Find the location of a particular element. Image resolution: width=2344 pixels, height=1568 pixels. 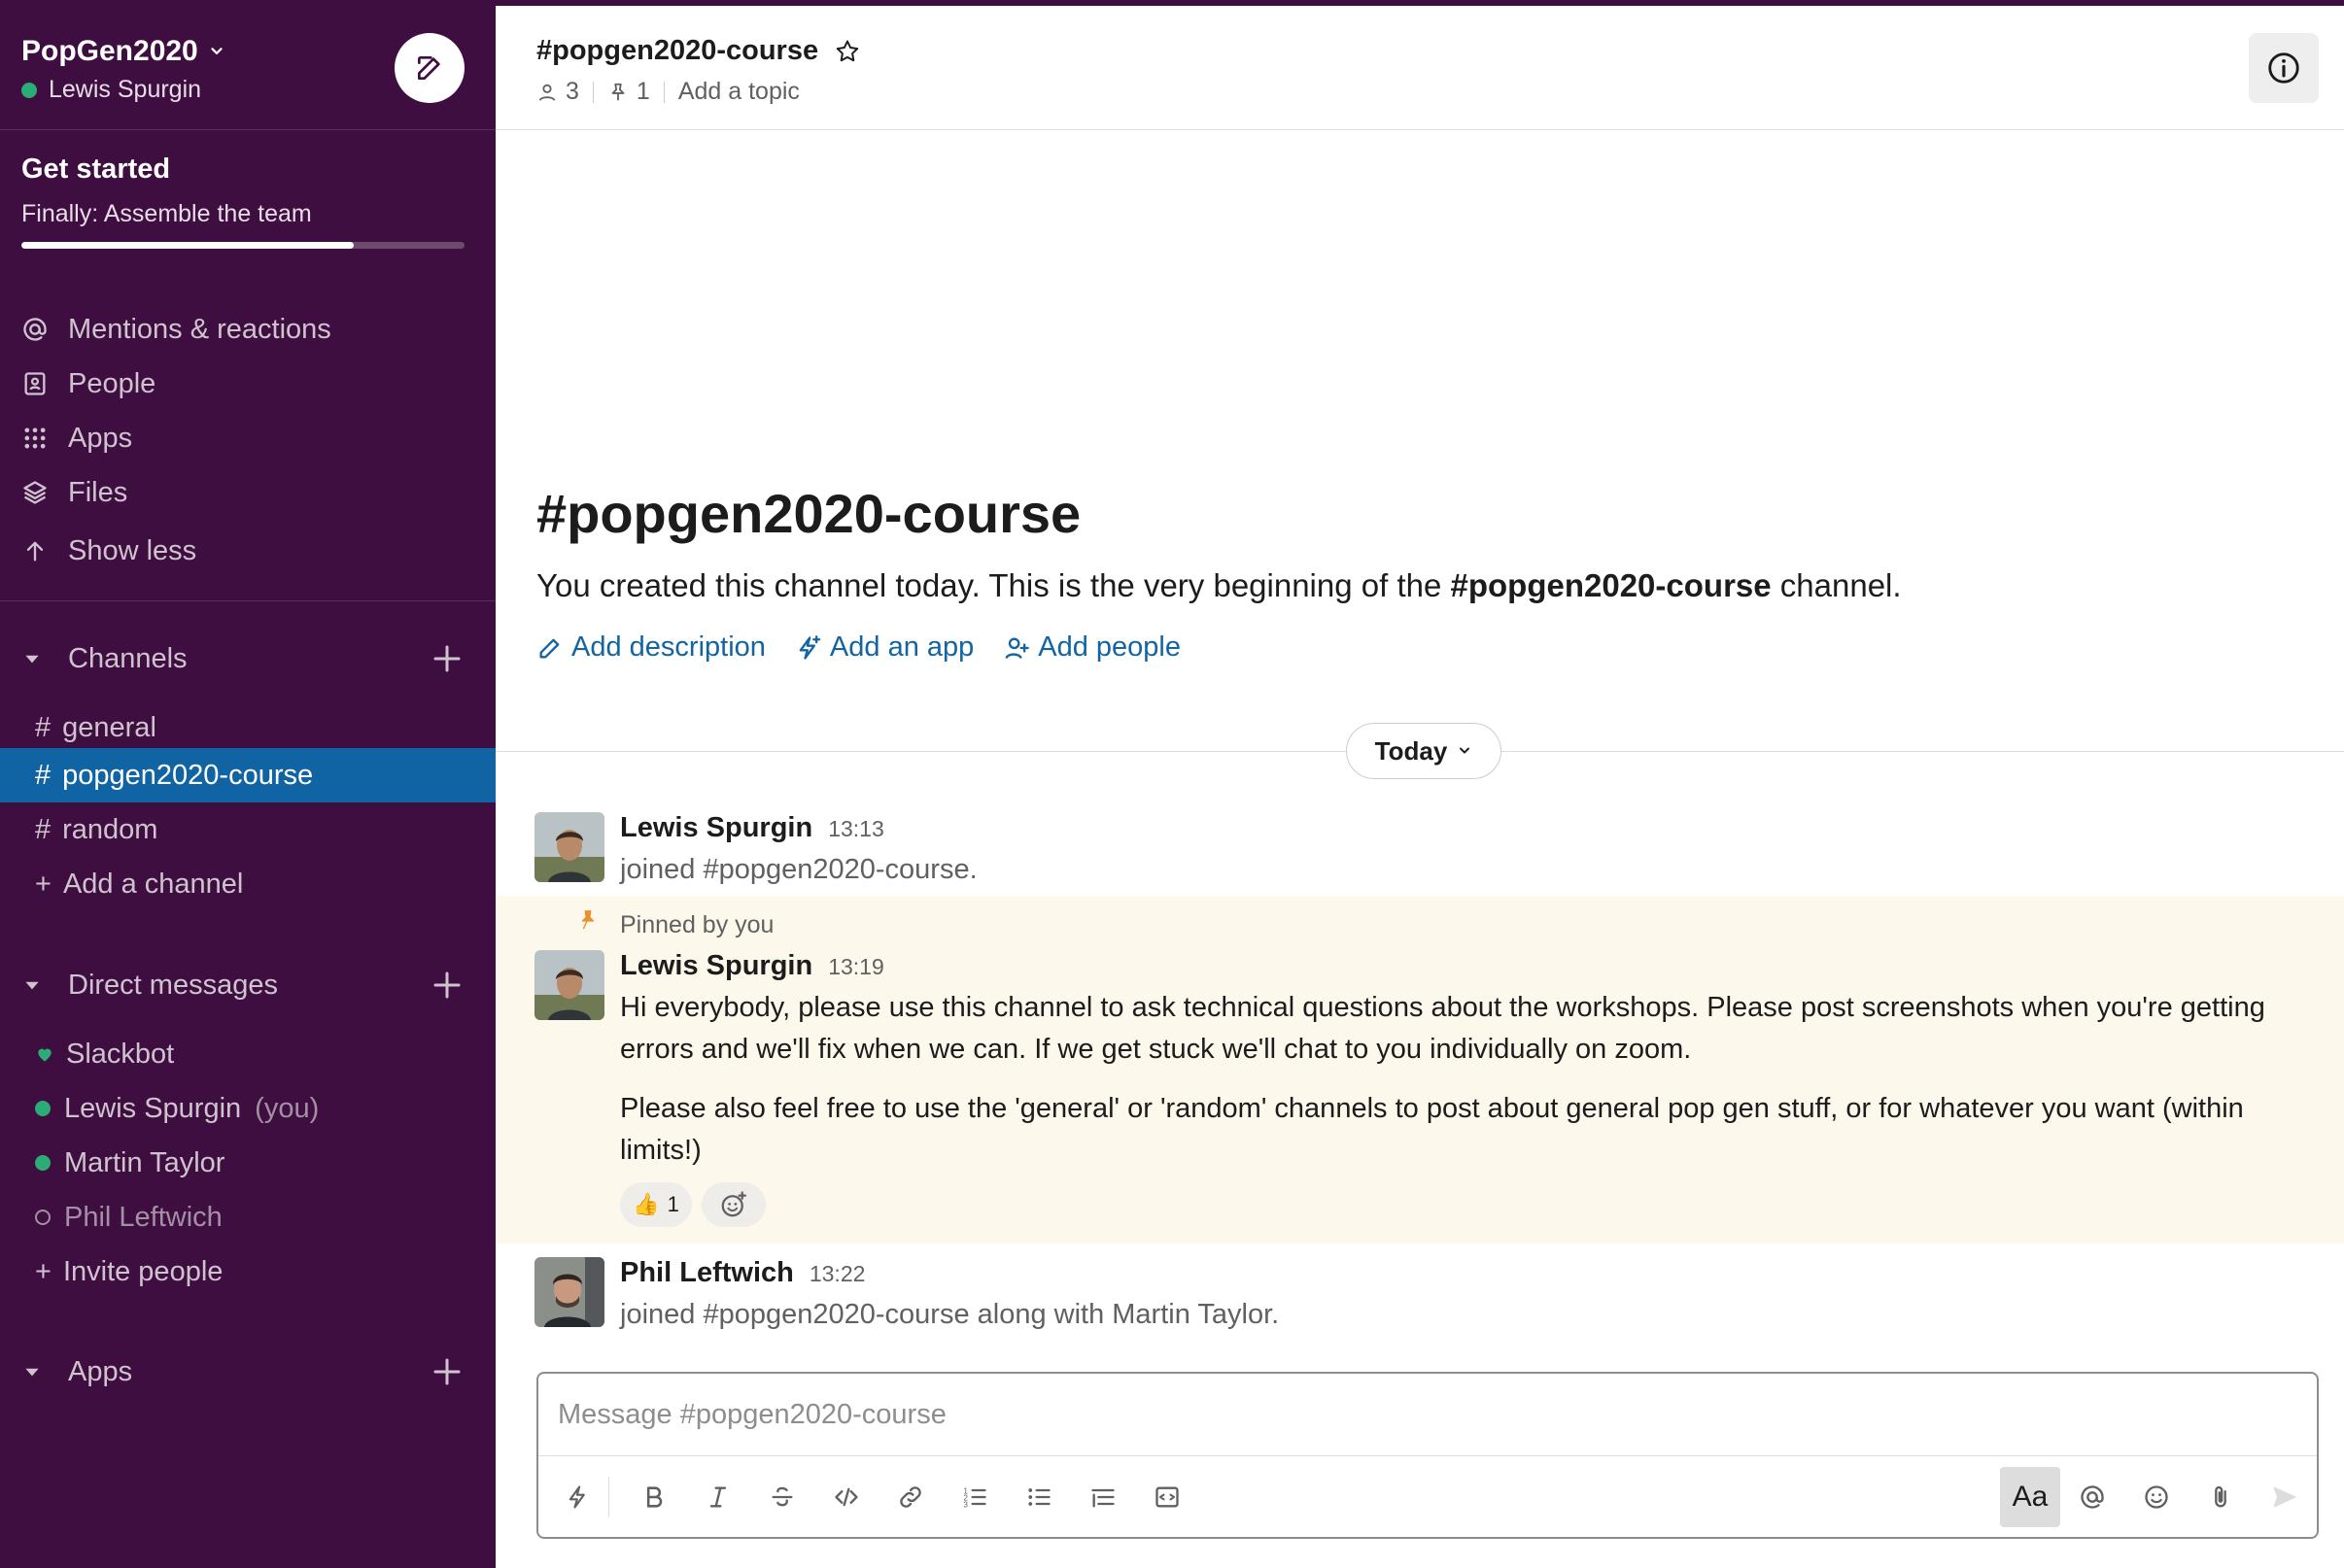

message-author: Phil Leftwich is located at coordinates (707, 1272).